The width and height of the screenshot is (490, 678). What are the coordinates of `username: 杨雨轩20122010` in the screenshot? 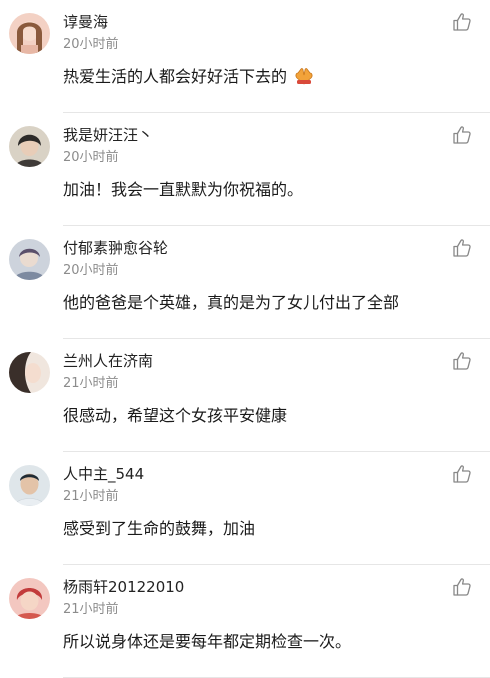 It's located at (123, 587).